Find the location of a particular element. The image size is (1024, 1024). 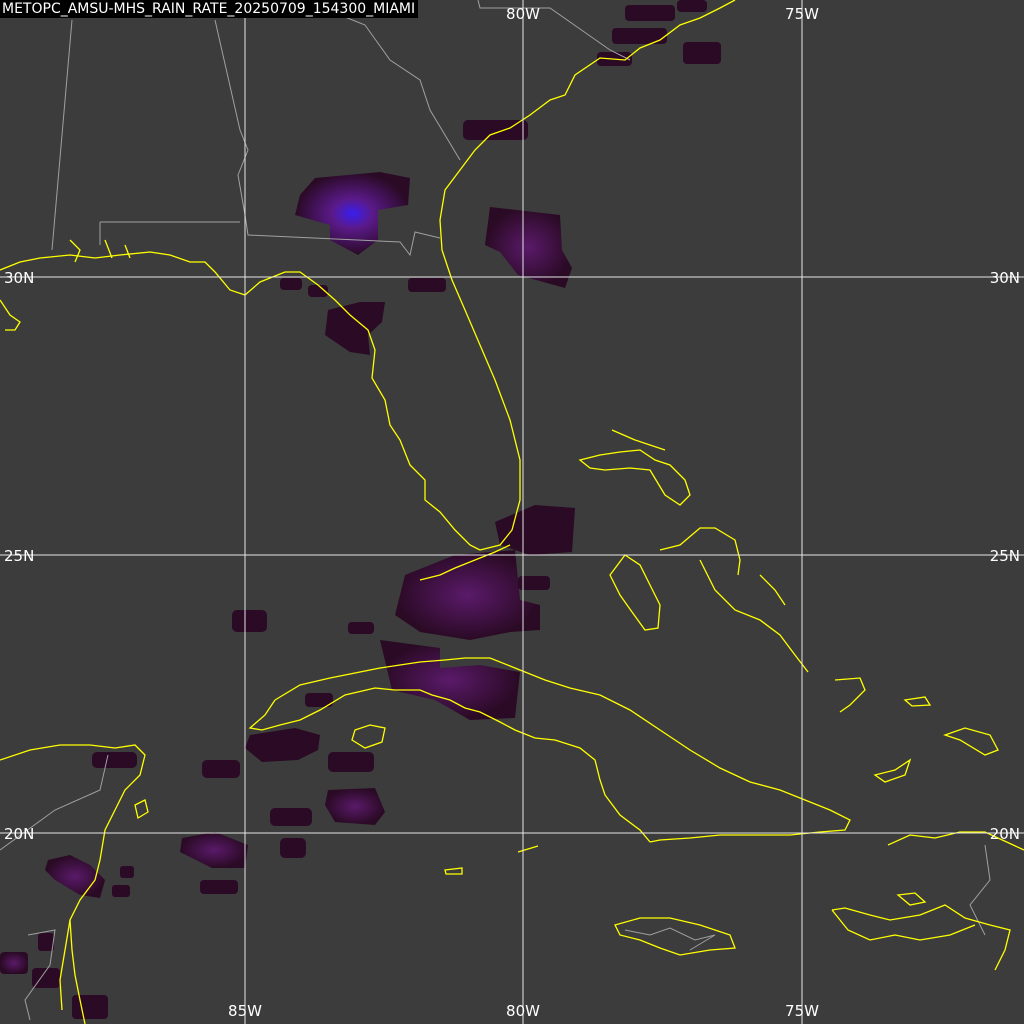

coastline-bahamas-cat is located at coordinates (772, 590).